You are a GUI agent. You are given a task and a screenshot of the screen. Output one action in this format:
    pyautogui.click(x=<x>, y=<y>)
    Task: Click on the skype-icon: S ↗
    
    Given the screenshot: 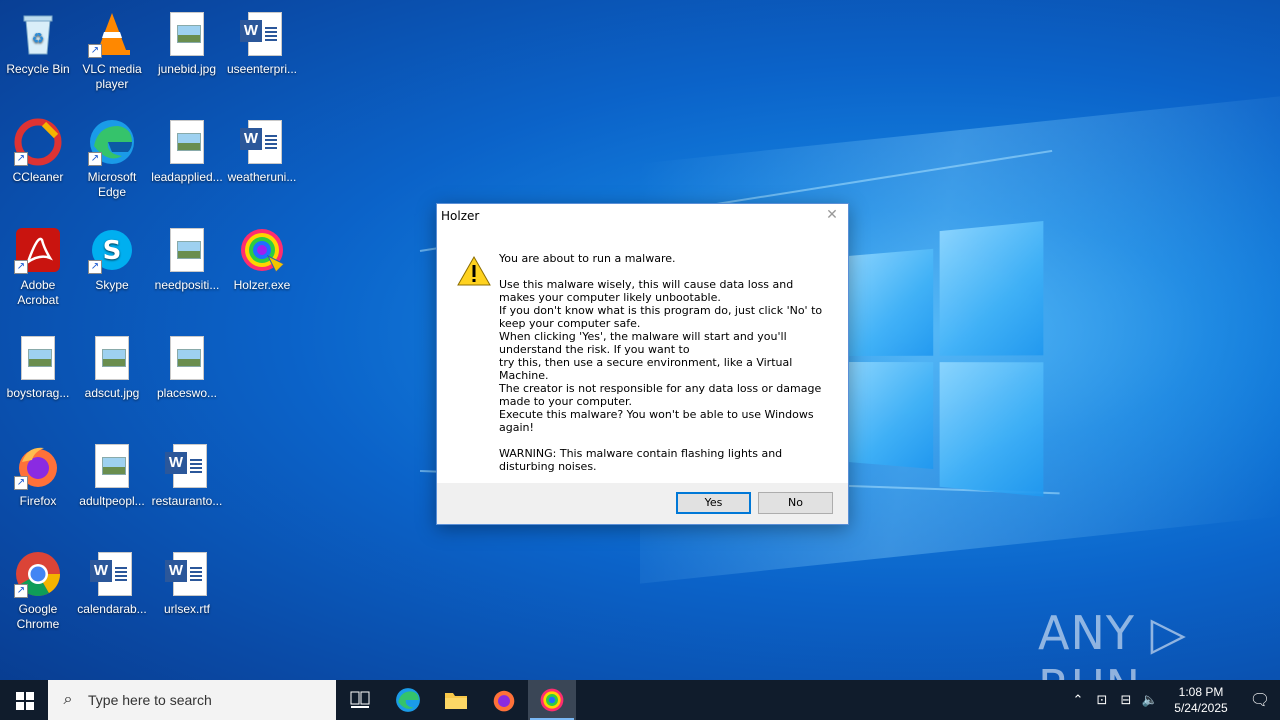 What is the action you would take?
    pyautogui.click(x=112, y=250)
    